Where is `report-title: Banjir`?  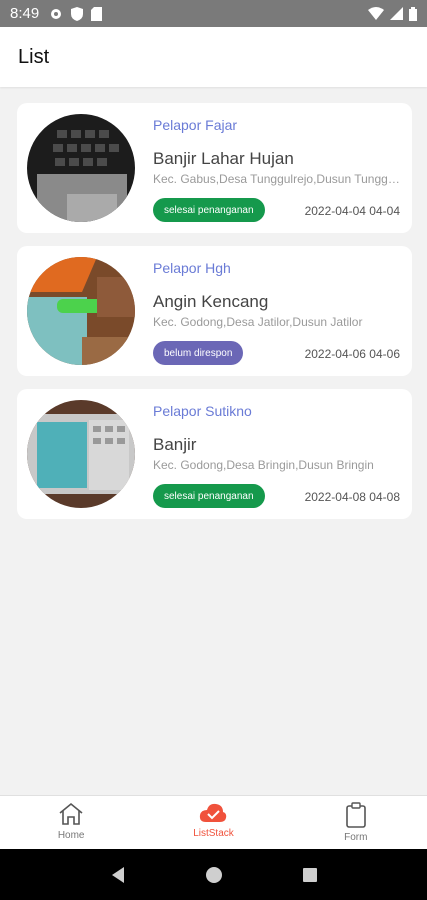 report-title: Banjir is located at coordinates (175, 444).